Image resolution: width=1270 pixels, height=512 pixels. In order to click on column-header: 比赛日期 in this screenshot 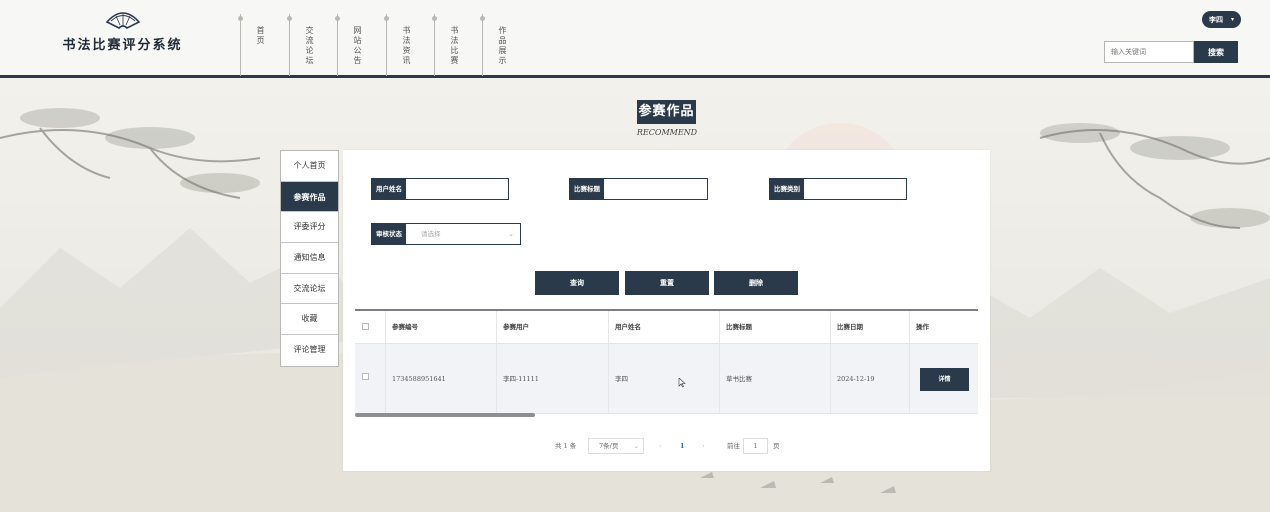, I will do `click(870, 327)`.